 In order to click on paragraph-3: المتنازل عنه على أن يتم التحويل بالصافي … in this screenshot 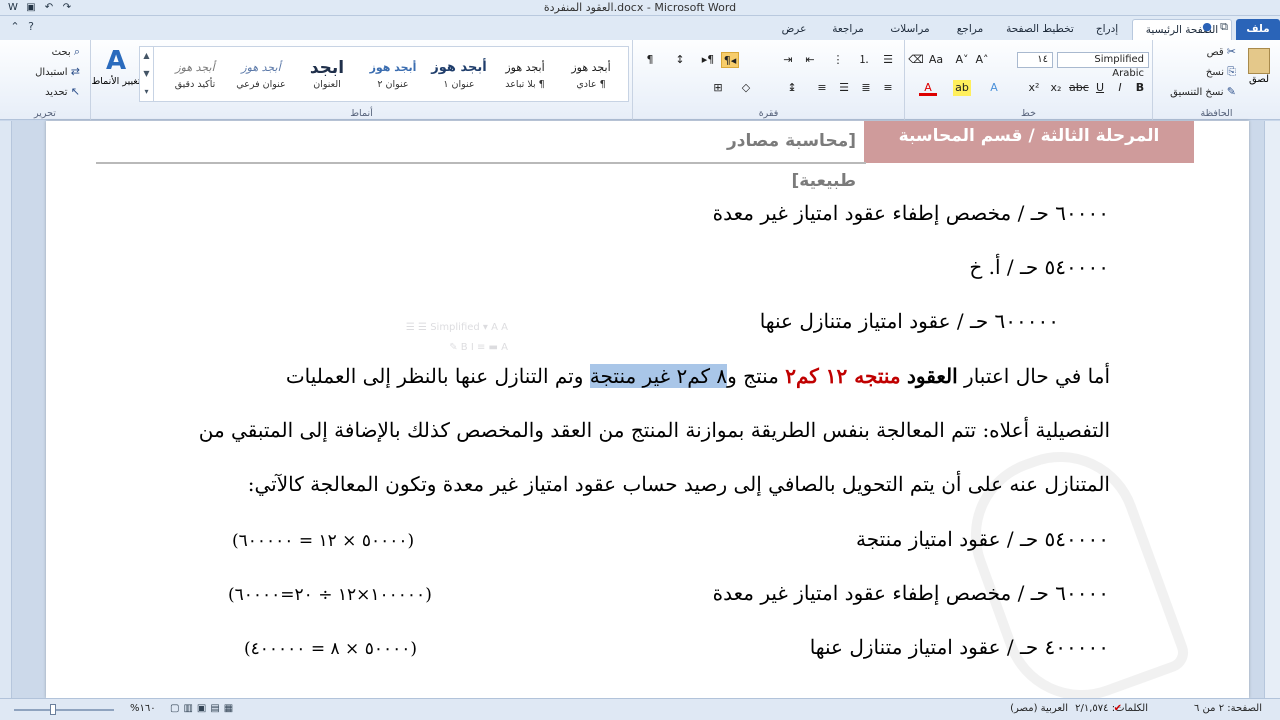, I will do `click(678, 484)`.